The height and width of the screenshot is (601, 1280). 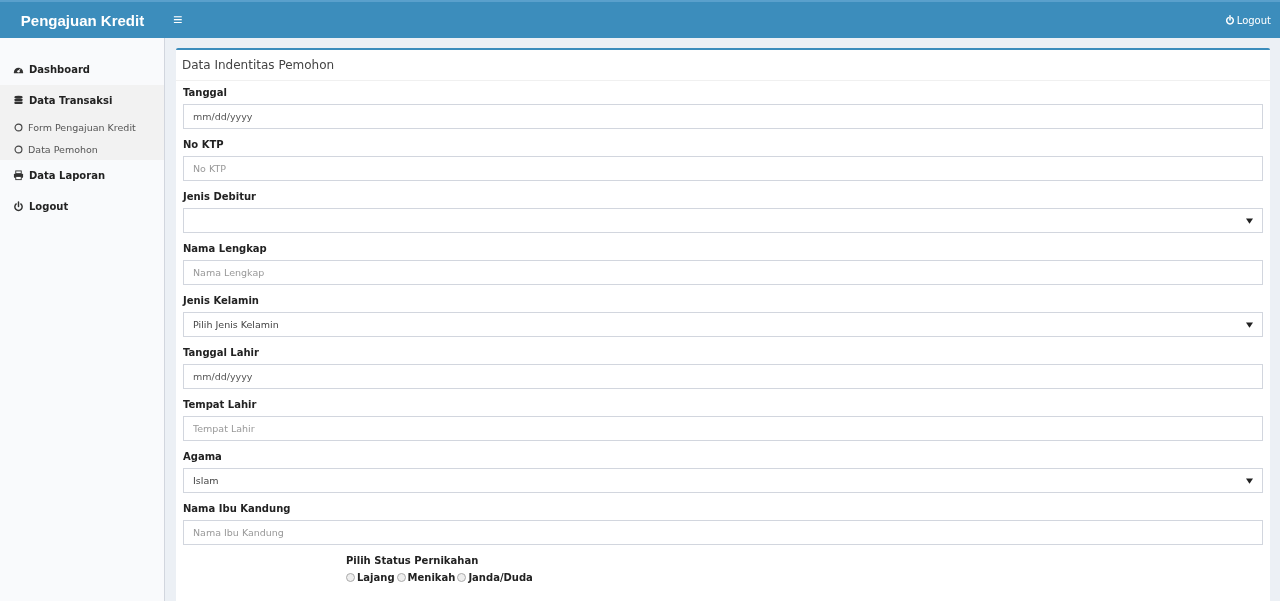 I want to click on input-field: Tempat Lahir, so click(x=723, y=428).